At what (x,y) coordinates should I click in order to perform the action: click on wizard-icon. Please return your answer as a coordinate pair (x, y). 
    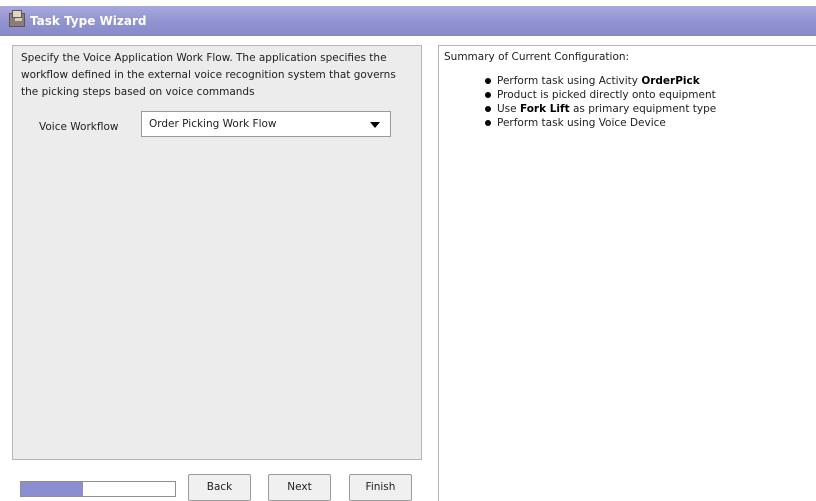
    Looking at the image, I should click on (17, 18).